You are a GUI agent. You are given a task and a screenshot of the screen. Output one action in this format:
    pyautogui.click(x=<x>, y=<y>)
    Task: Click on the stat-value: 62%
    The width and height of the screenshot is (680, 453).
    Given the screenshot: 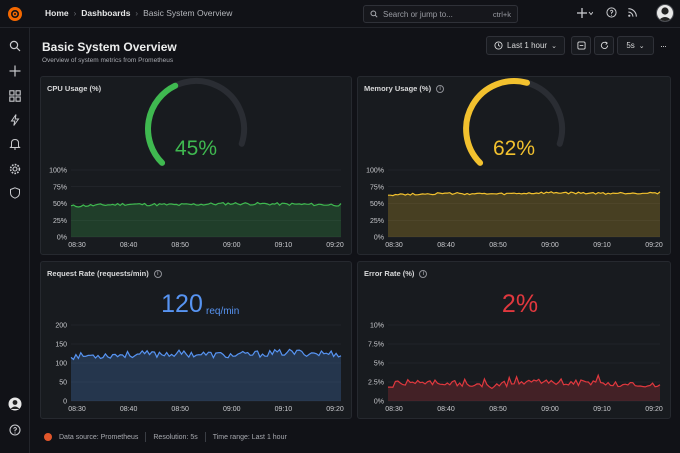 What is the action you would take?
    pyautogui.click(x=514, y=148)
    